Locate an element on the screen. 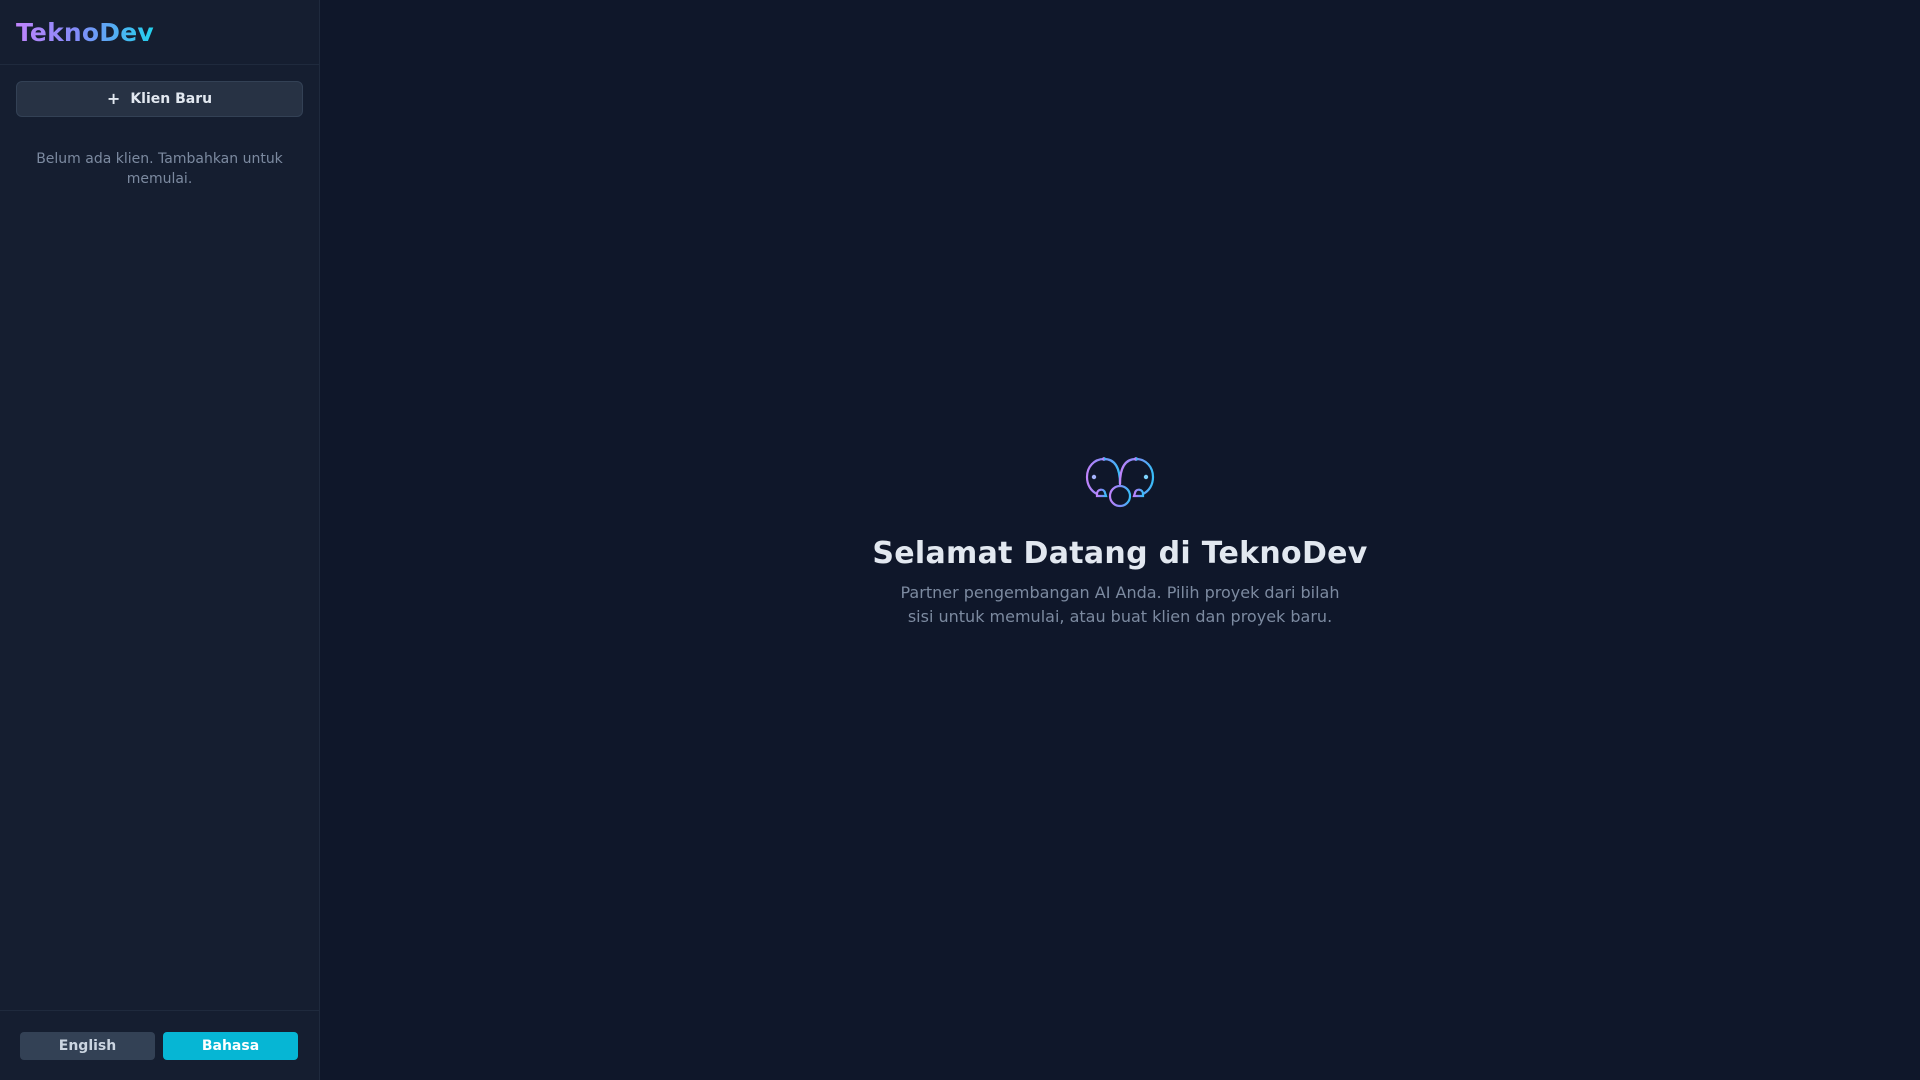  plus-icon: + is located at coordinates (113, 98).